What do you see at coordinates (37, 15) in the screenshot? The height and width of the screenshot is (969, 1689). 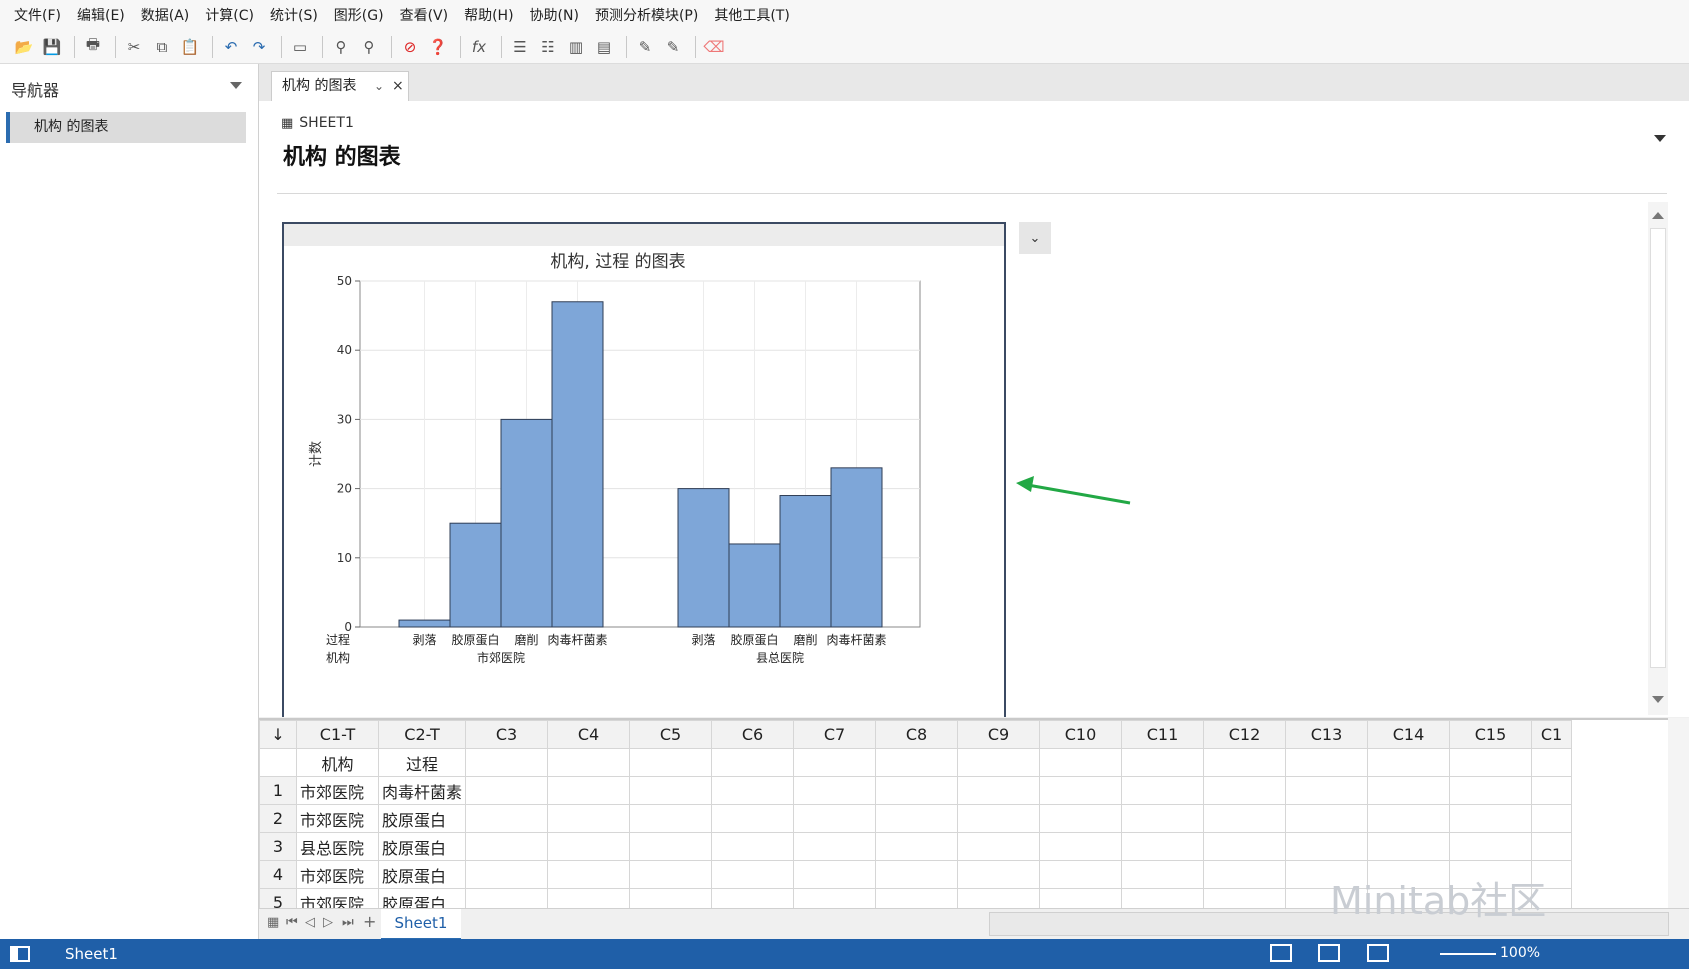 I see `menu-item: 文件(F)` at bounding box center [37, 15].